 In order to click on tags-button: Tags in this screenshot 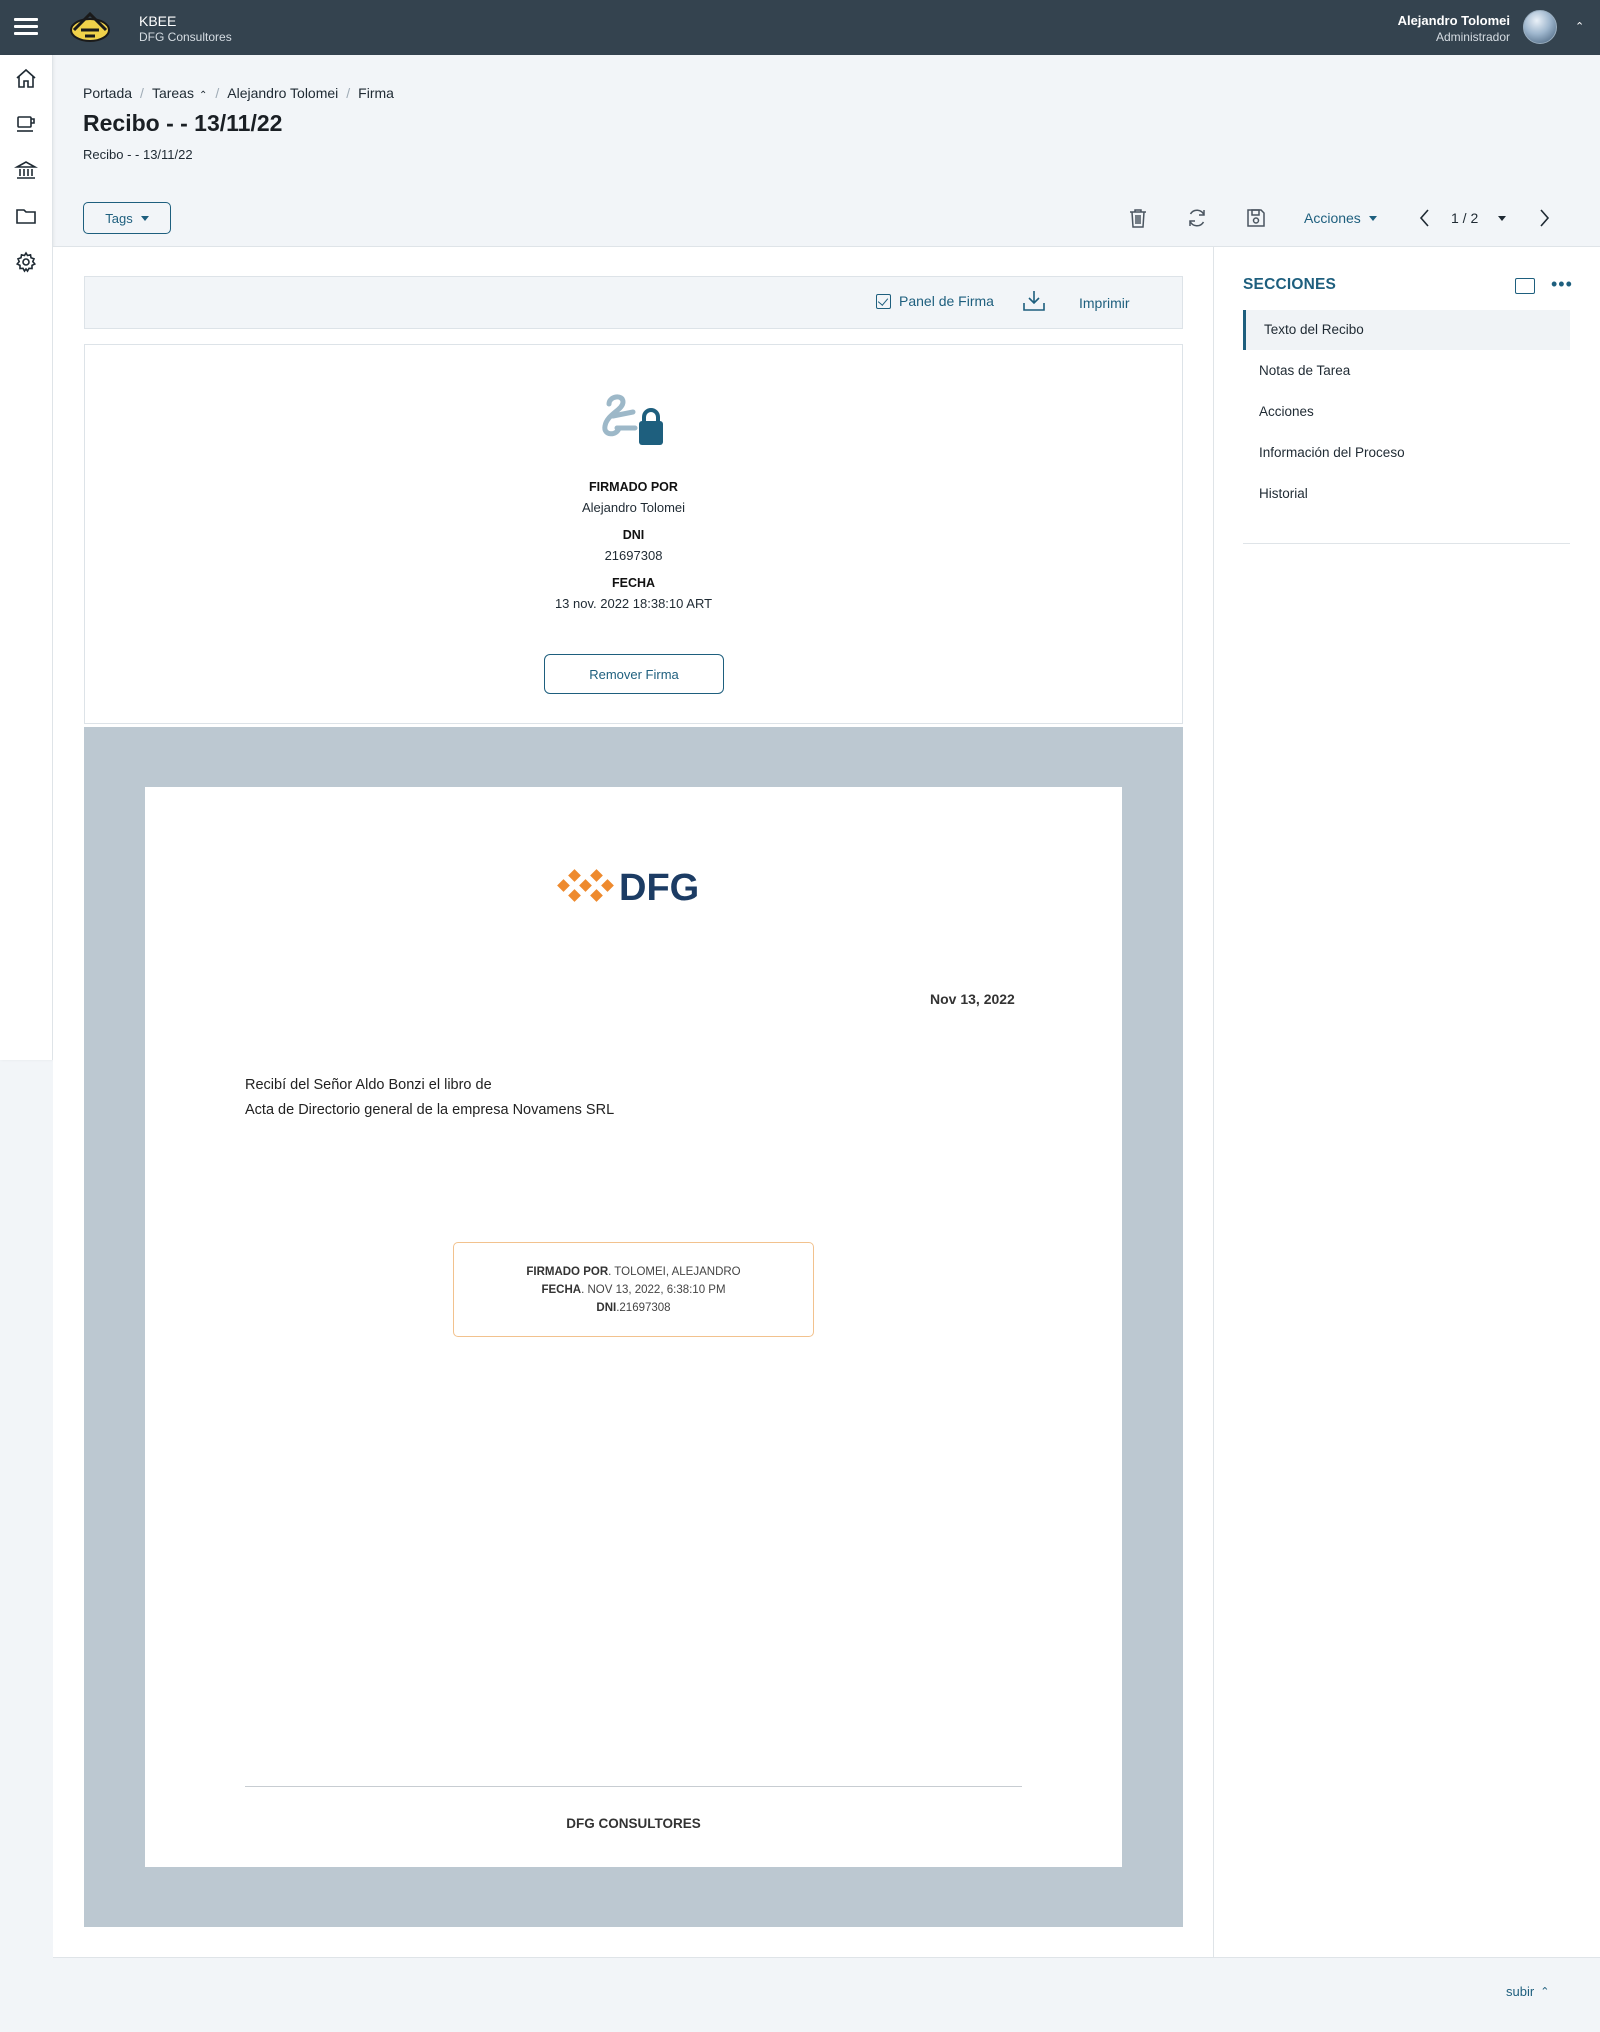, I will do `click(127, 218)`.